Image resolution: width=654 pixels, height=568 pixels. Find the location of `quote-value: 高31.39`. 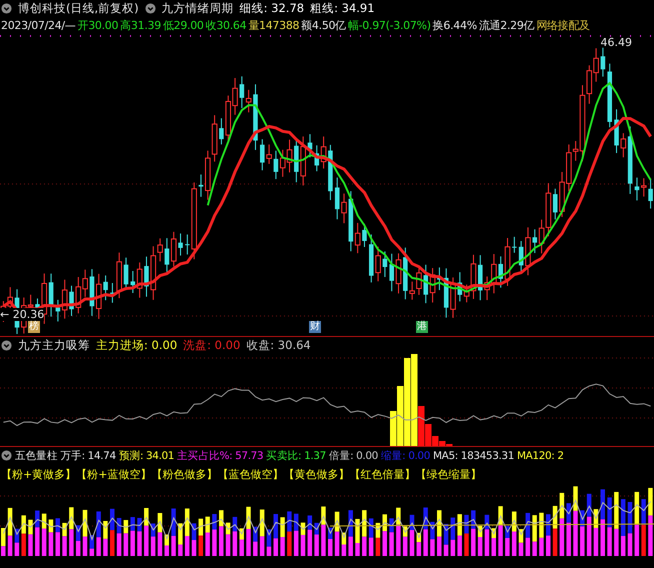

quote-value: 高31.39 is located at coordinates (140, 25).